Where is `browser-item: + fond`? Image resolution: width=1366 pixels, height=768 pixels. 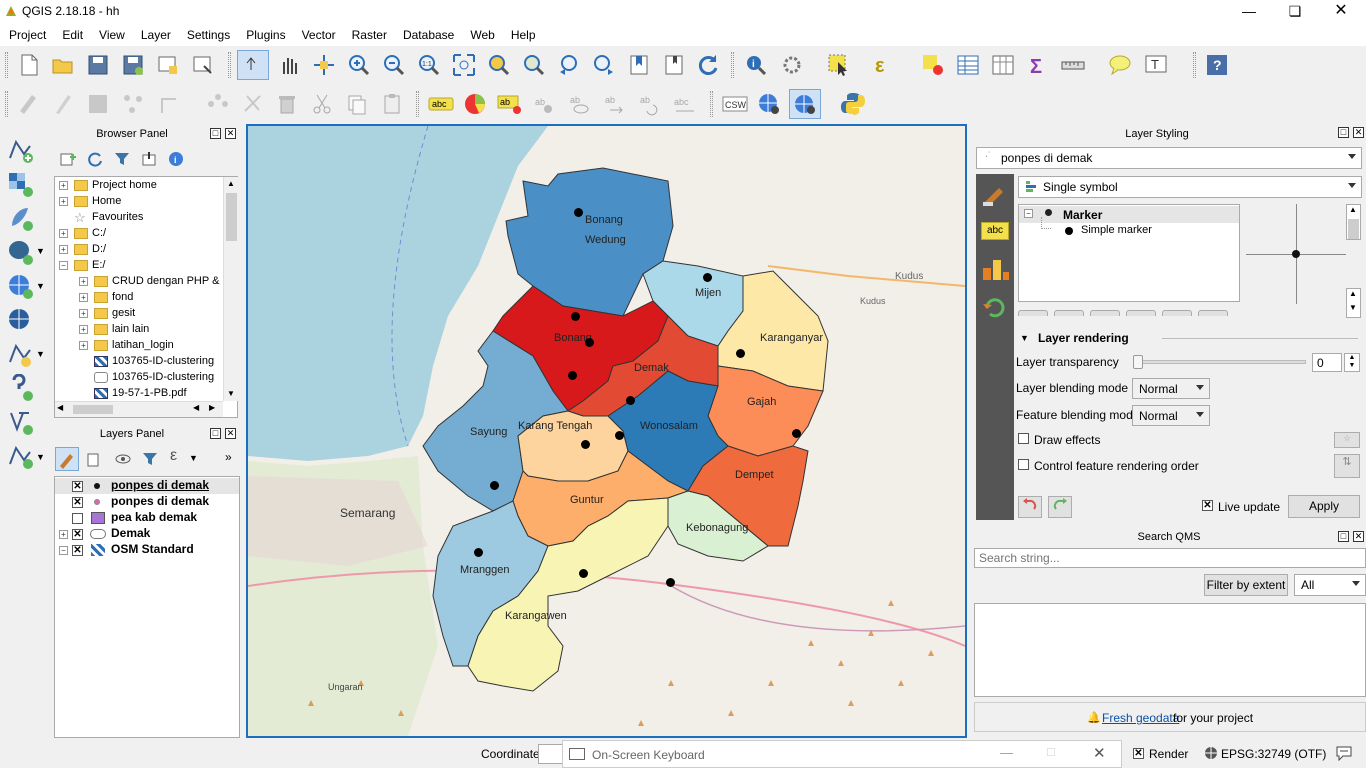
browser-item: + fond is located at coordinates (106, 299).